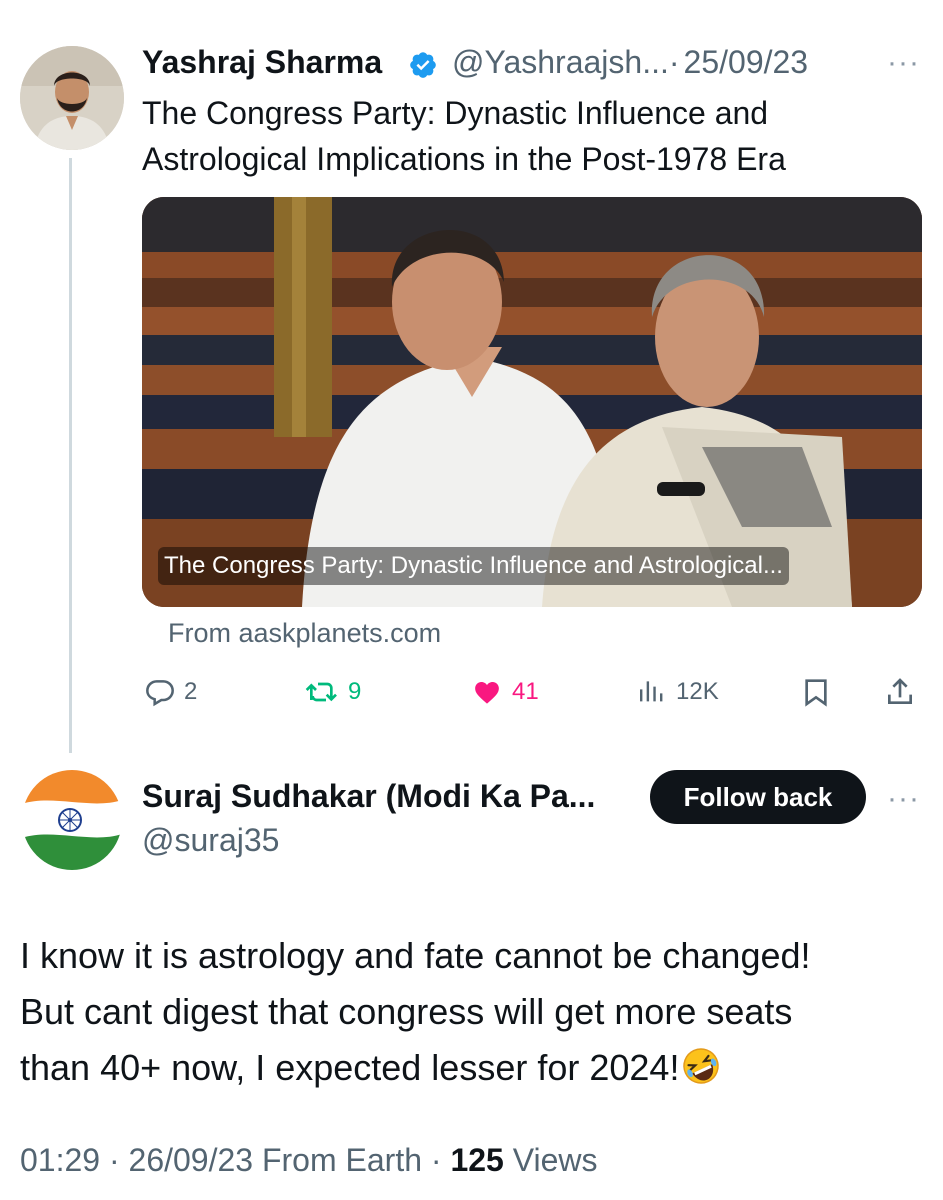 The image size is (943, 1200). Describe the element at coordinates (191, 1160) in the screenshot. I see `reply-date: 26/09/23` at that location.